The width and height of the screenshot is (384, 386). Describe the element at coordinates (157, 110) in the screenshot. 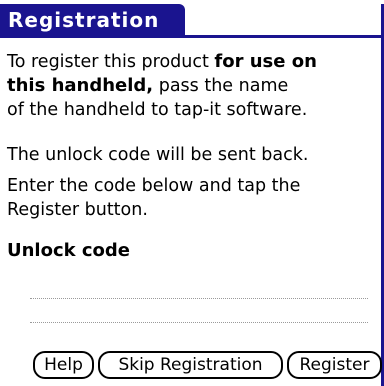

I see `instructions-line-3: of the handheld to tap-it software.` at that location.